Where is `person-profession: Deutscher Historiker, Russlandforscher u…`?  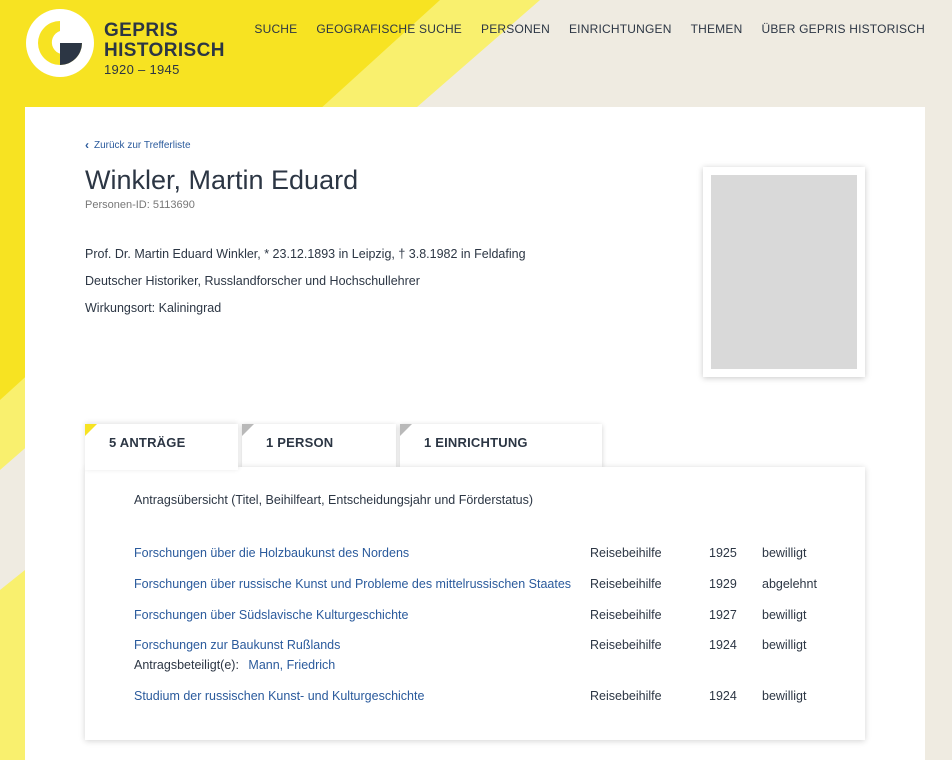 person-profession: Deutscher Historiker, Russlandforscher u… is located at coordinates (252, 281).